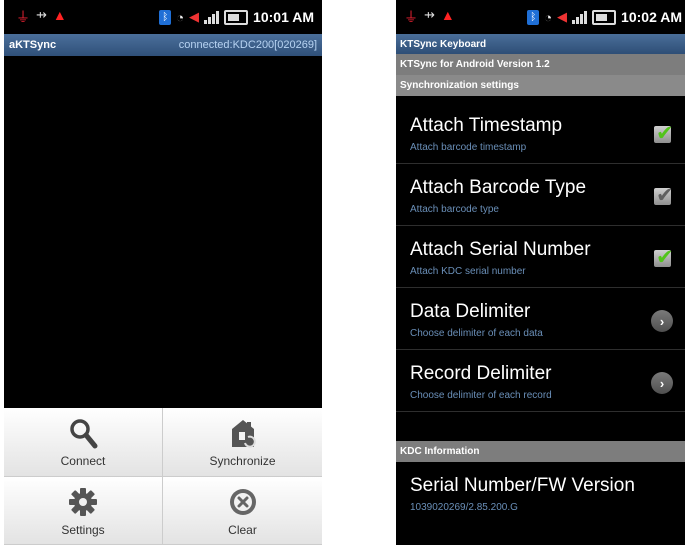 This screenshot has height=545, width=689. I want to click on pref-attach-barcode-type: Attach Barcode Type Attach barcode type, so click(540, 195).